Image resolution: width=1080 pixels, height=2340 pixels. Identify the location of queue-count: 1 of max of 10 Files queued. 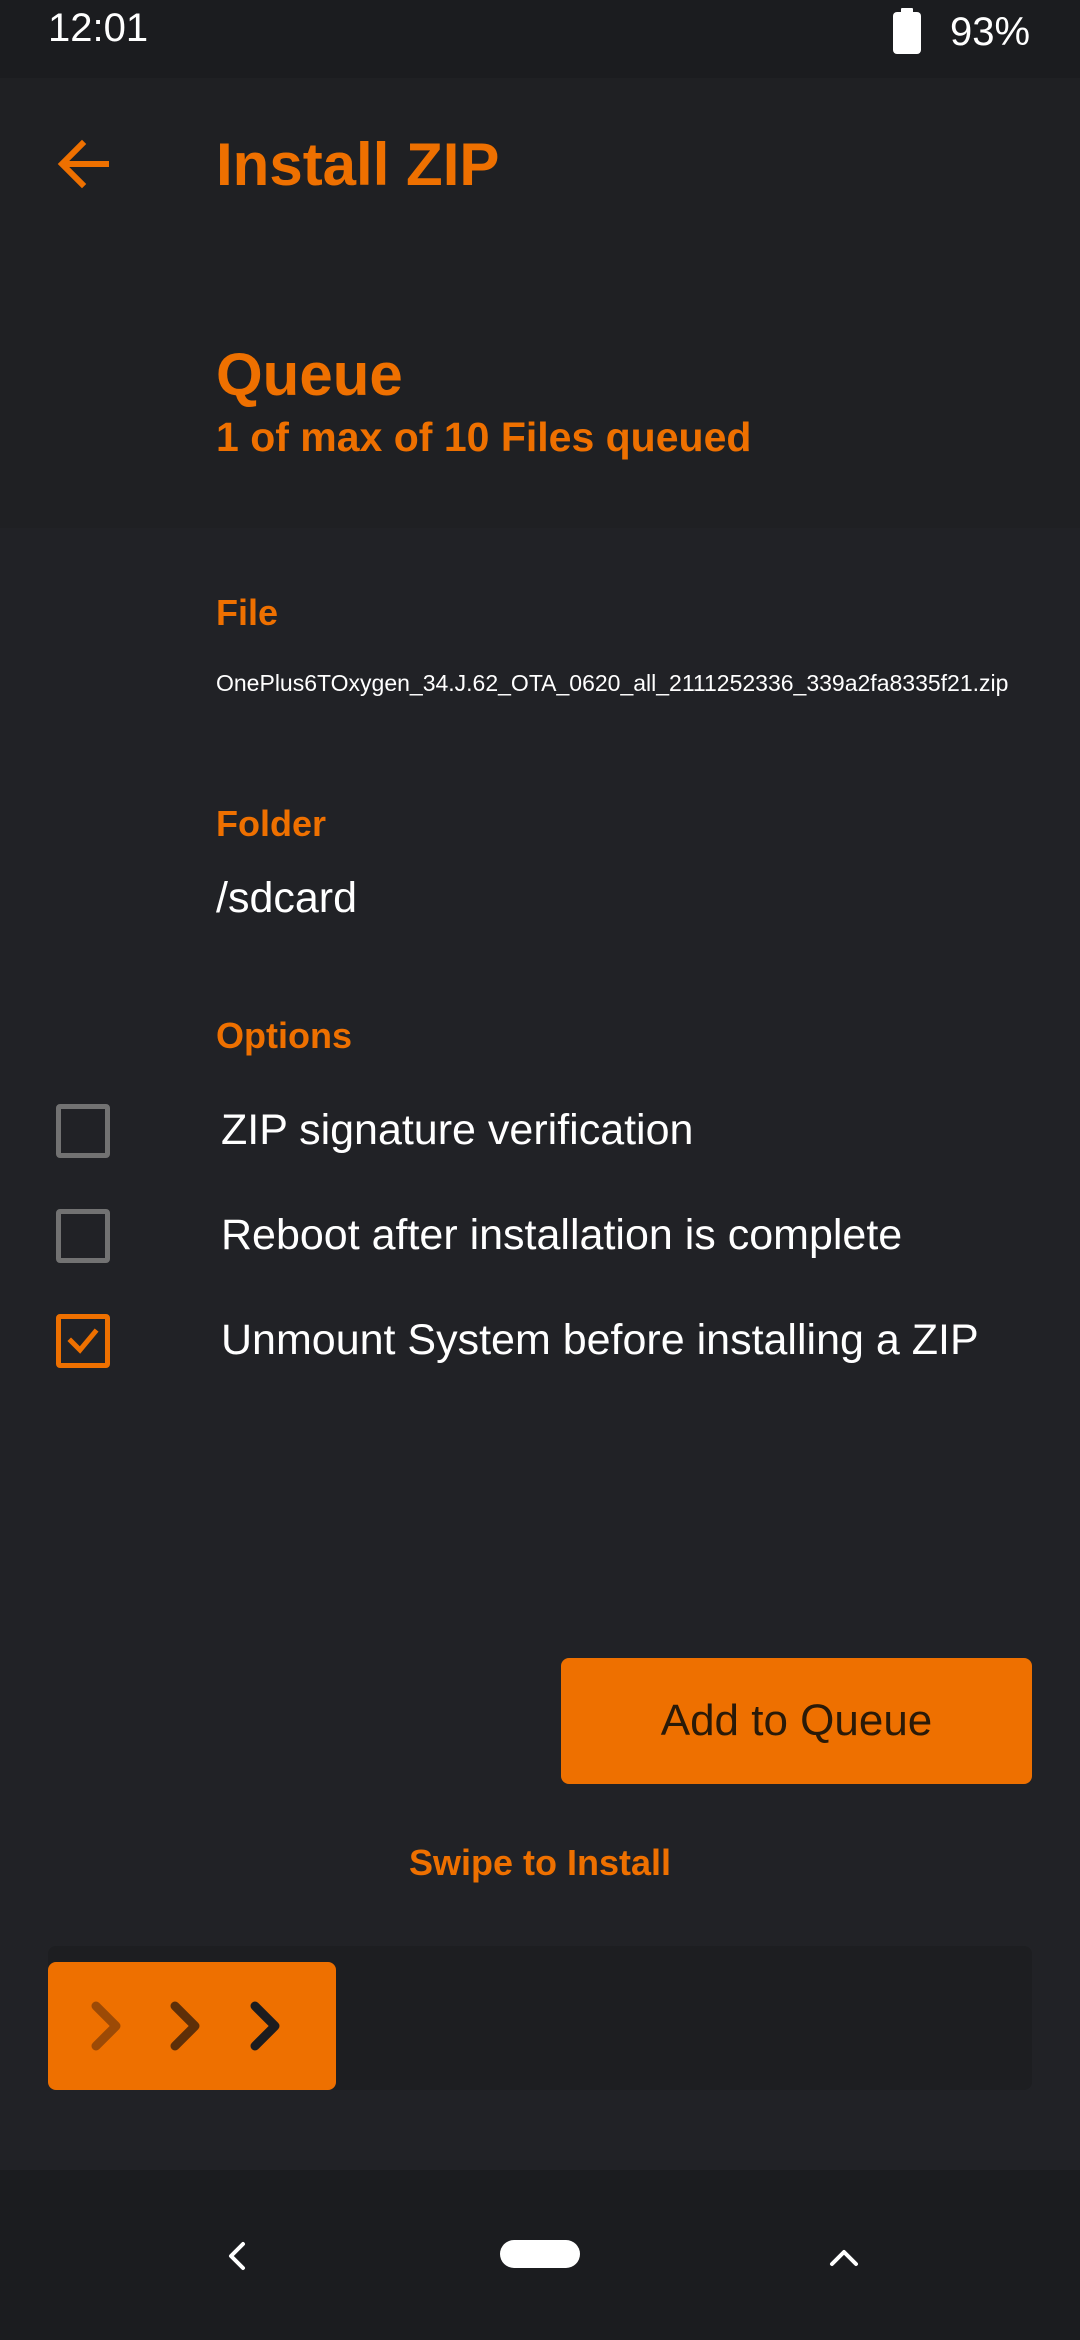
(484, 437).